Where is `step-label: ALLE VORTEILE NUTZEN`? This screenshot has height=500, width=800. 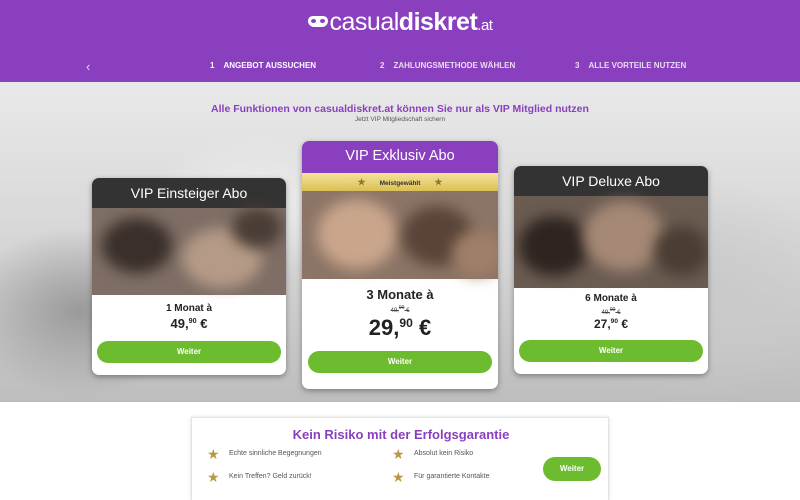 step-label: ALLE VORTEILE NUTZEN is located at coordinates (637, 65).